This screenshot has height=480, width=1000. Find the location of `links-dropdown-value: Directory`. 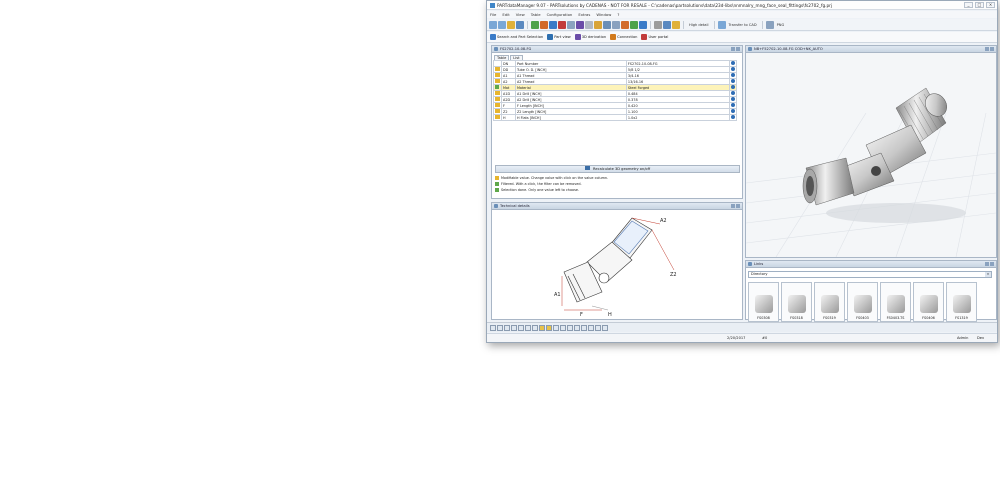

links-dropdown-value: Directory is located at coordinates (759, 274).